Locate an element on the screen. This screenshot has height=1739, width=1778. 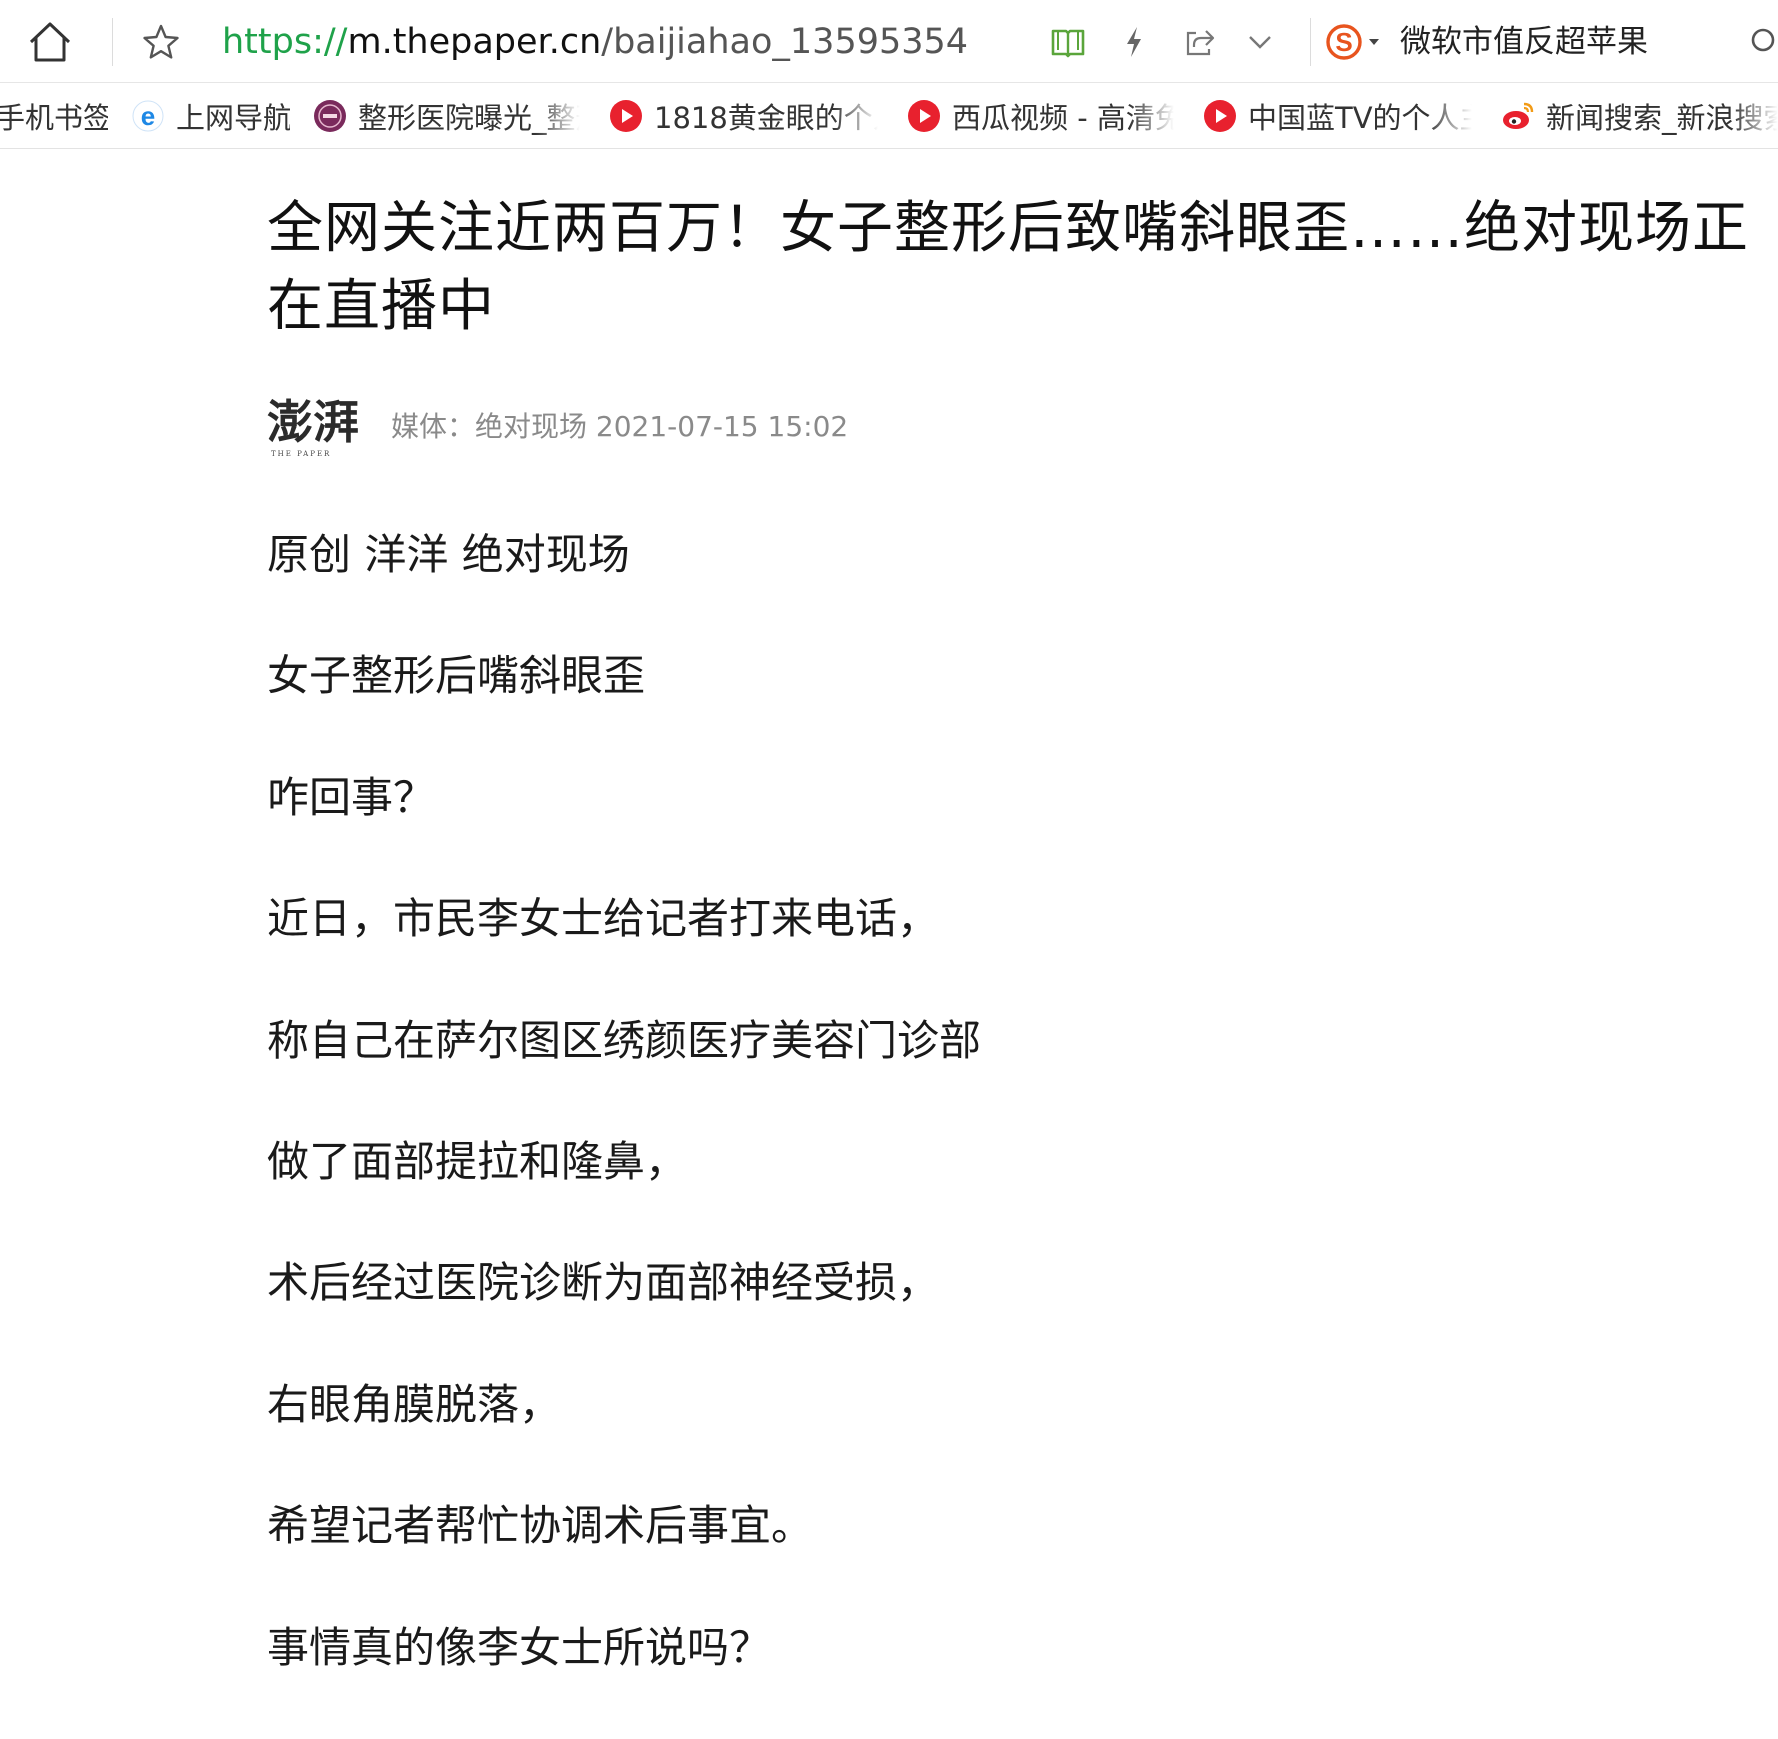
logo-lettering: 澎湃 is located at coordinates (313, 422).